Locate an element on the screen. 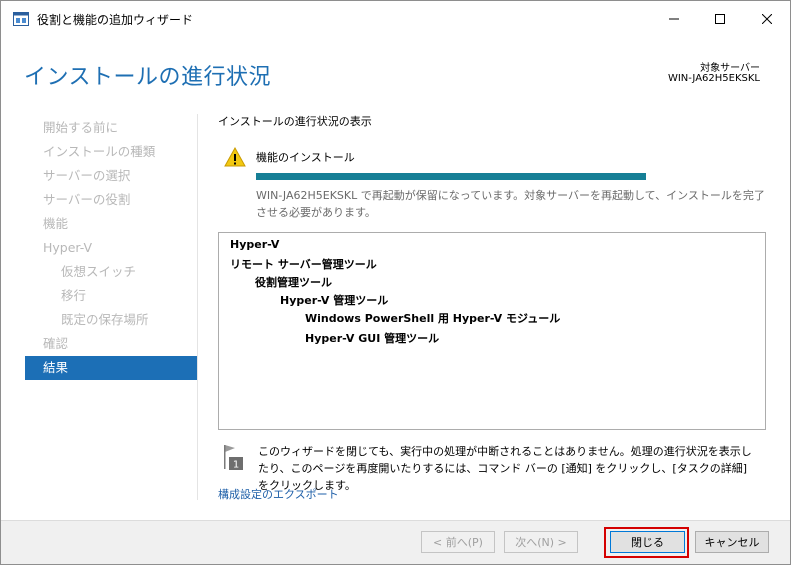 Image resolution: width=791 pixels, height=565 pixels. nav-item-installation-type: インストールの種類 is located at coordinates (99, 151).